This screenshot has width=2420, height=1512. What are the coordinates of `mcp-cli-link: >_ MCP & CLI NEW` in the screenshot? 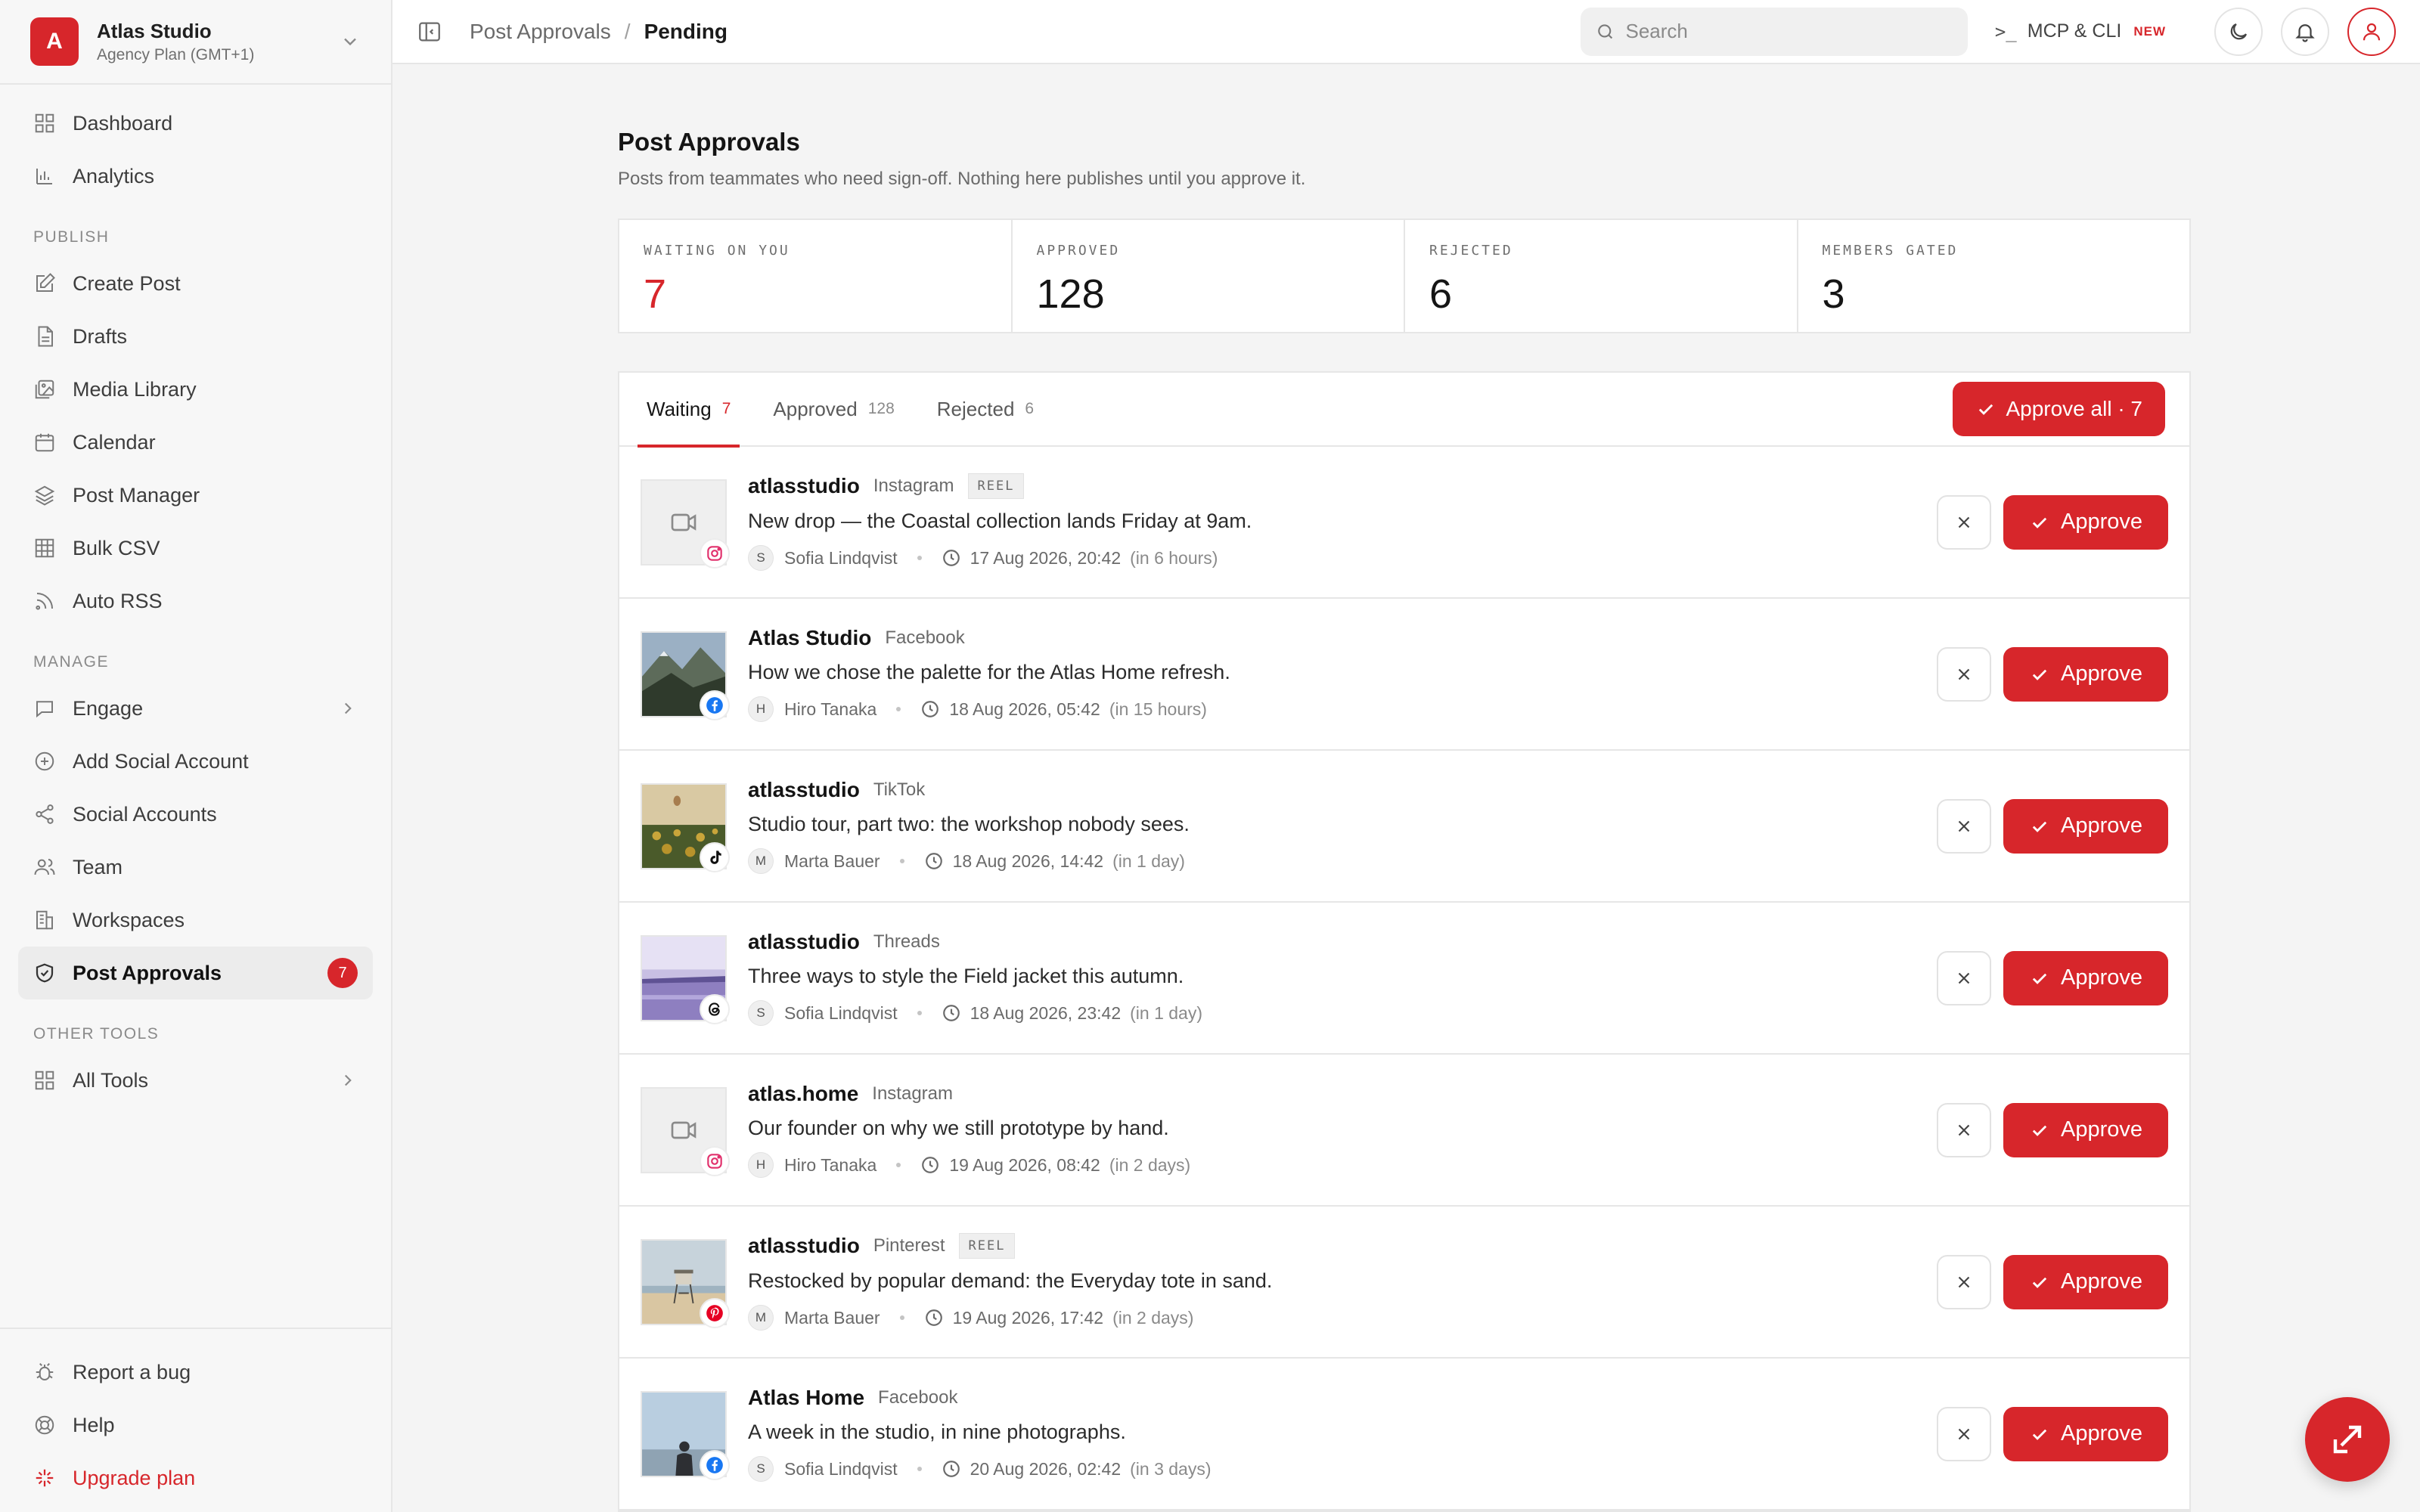 It's located at (2080, 31).